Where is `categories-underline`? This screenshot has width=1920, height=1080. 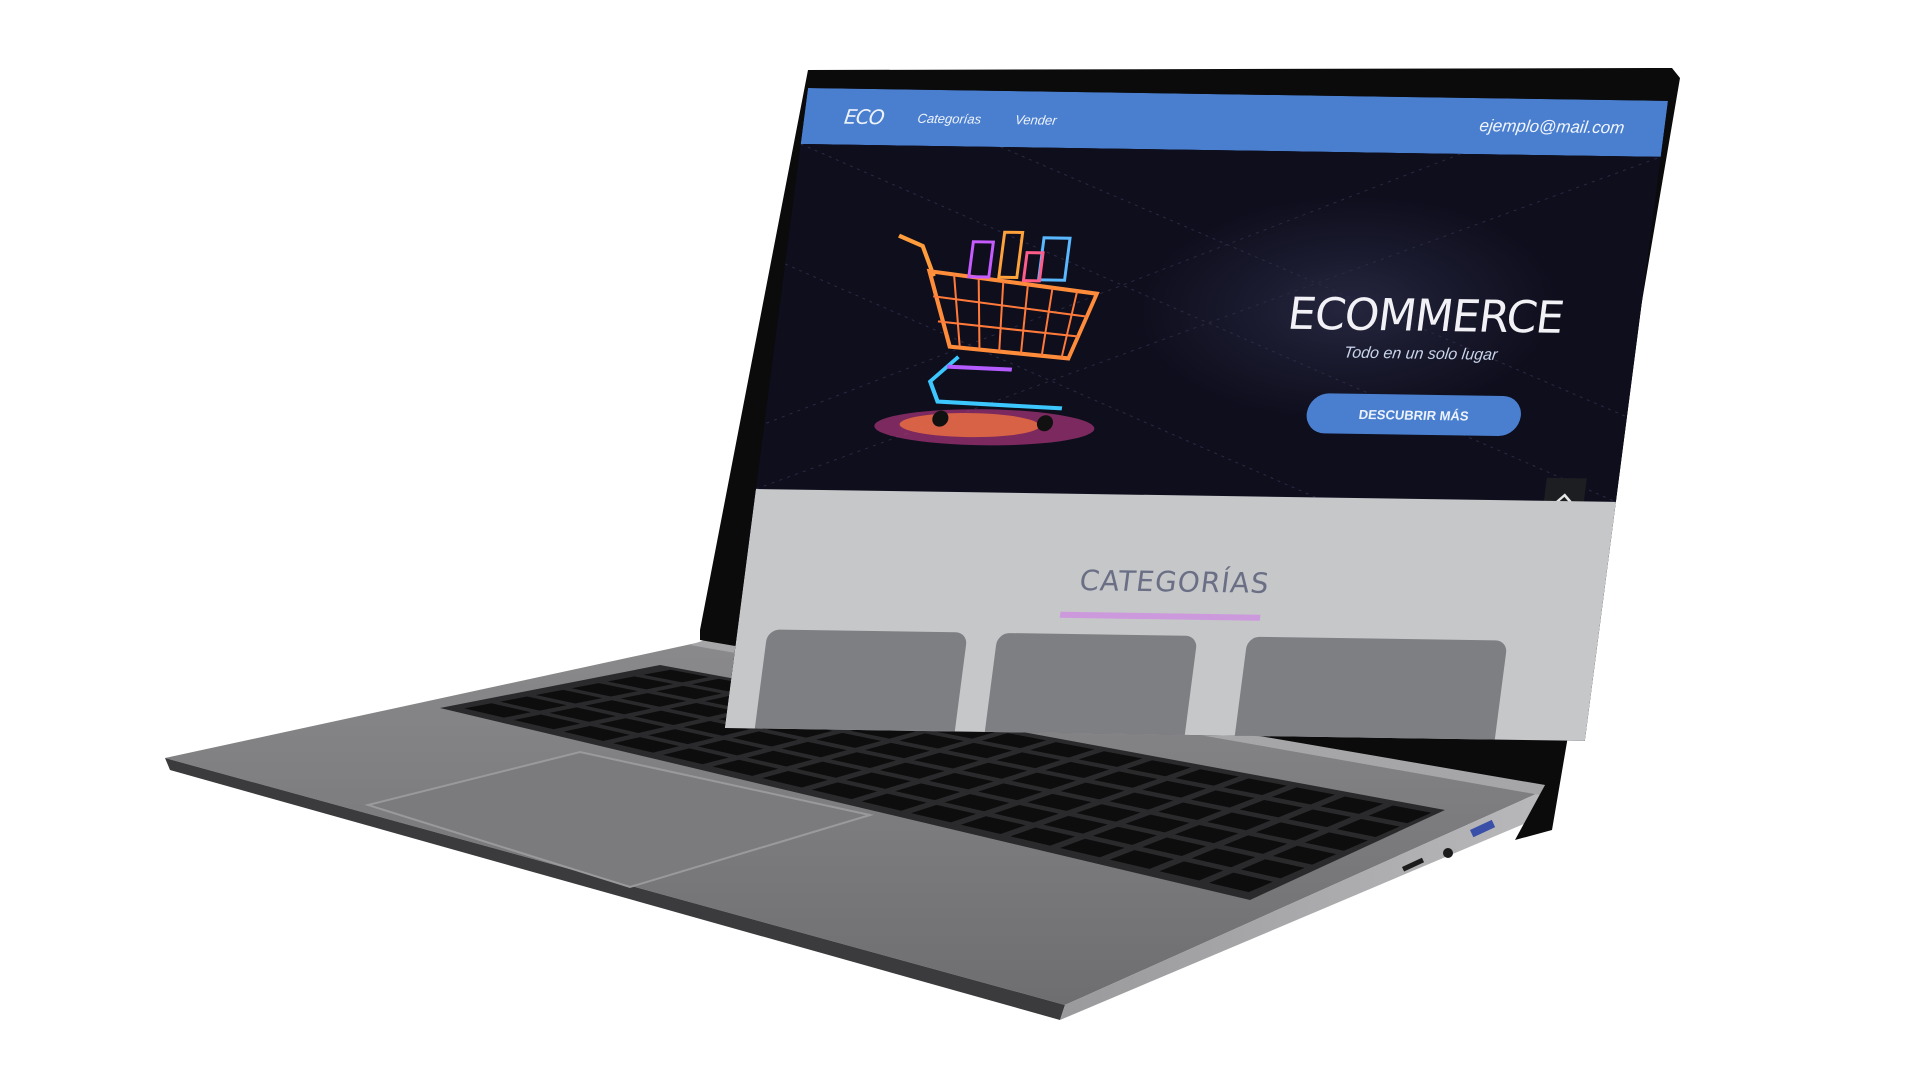
categories-underline is located at coordinates (1160, 616).